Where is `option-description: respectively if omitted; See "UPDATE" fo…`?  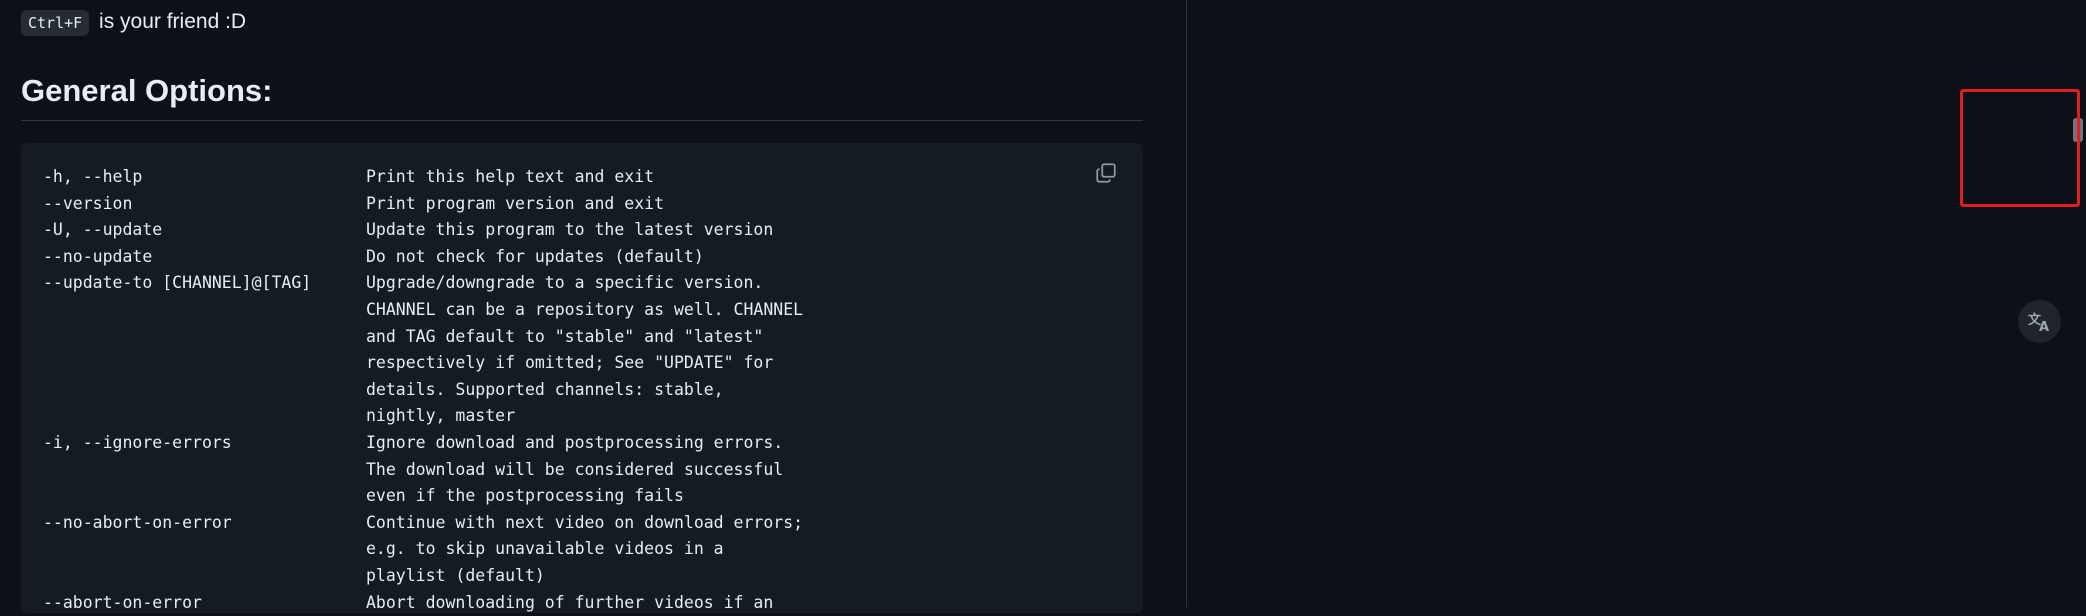
option-description: respectively if omitted; See "UPDATE" fo… is located at coordinates (569, 363).